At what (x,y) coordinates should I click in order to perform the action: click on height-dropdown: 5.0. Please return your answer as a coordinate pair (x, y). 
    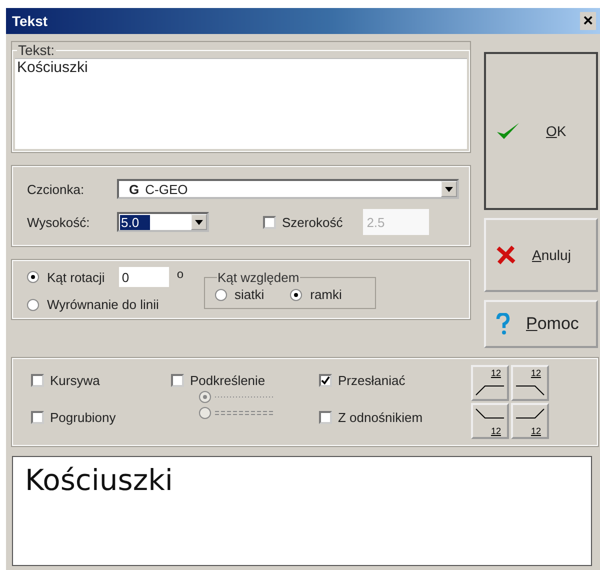
    Looking at the image, I should click on (163, 222).